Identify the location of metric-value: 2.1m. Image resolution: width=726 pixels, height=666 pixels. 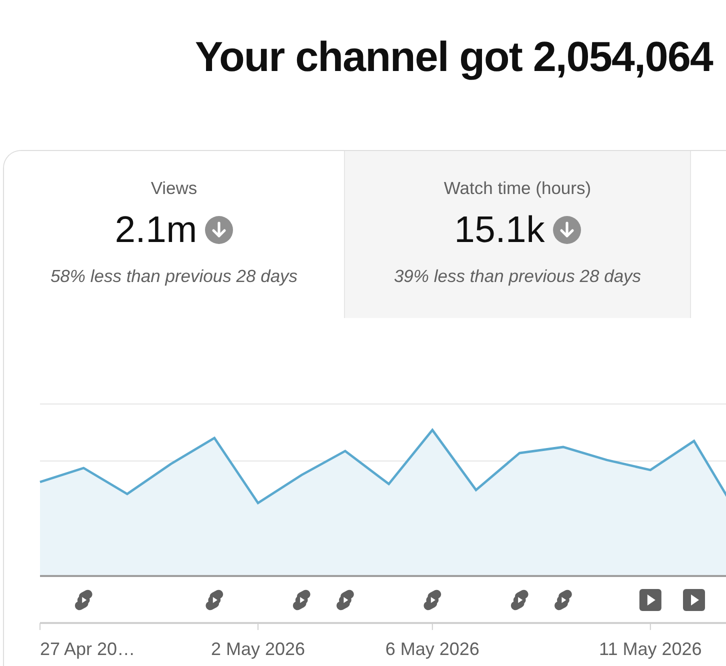
(156, 230).